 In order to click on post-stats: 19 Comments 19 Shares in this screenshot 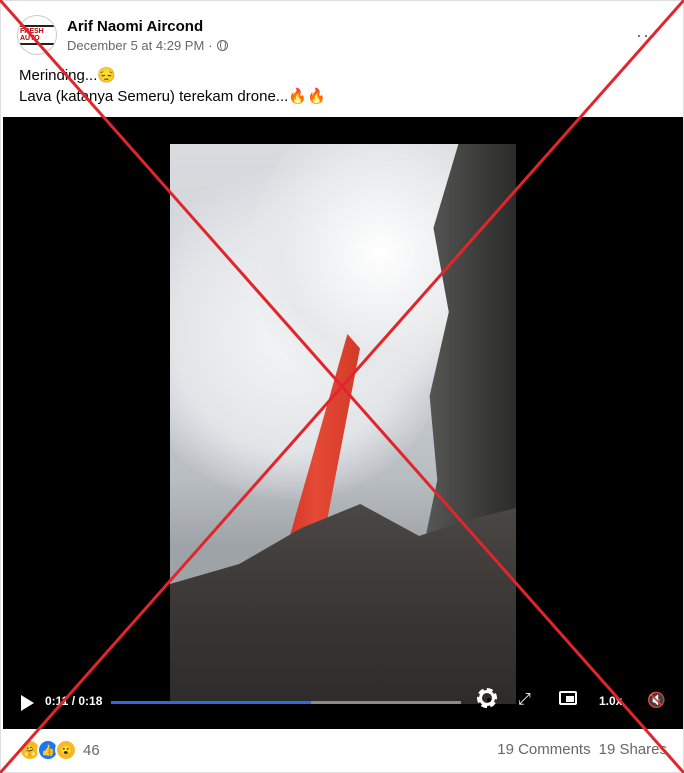, I will do `click(582, 749)`.